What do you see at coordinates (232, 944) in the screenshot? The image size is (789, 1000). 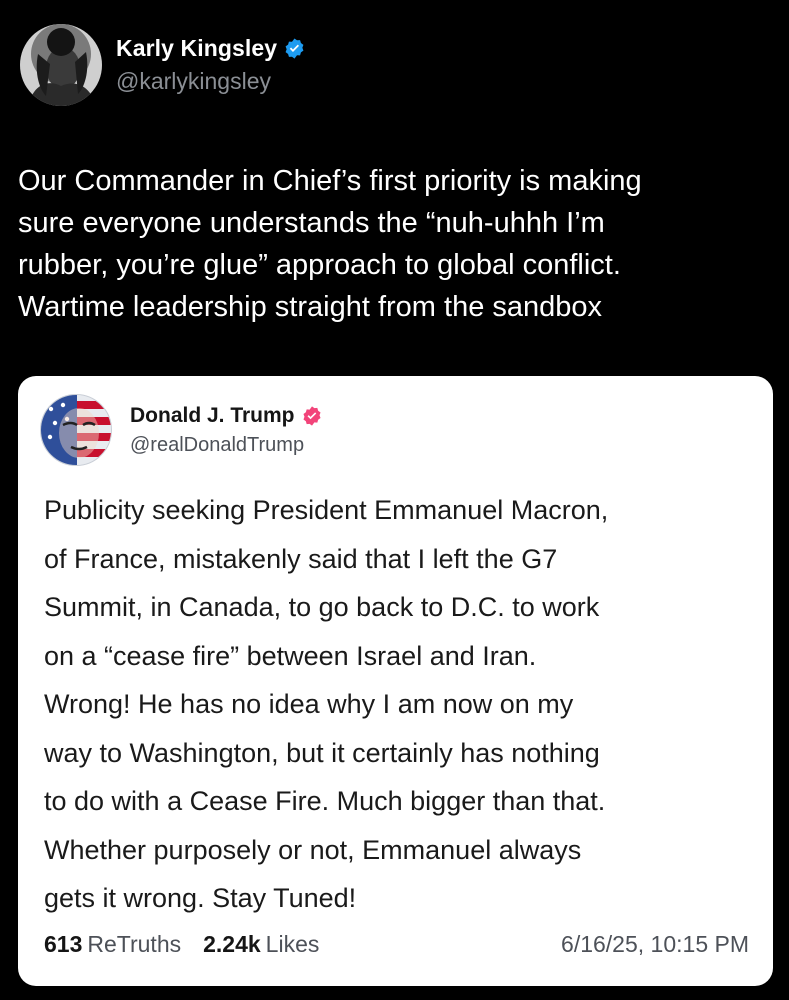 I see `likes-count: 2.24k` at bounding box center [232, 944].